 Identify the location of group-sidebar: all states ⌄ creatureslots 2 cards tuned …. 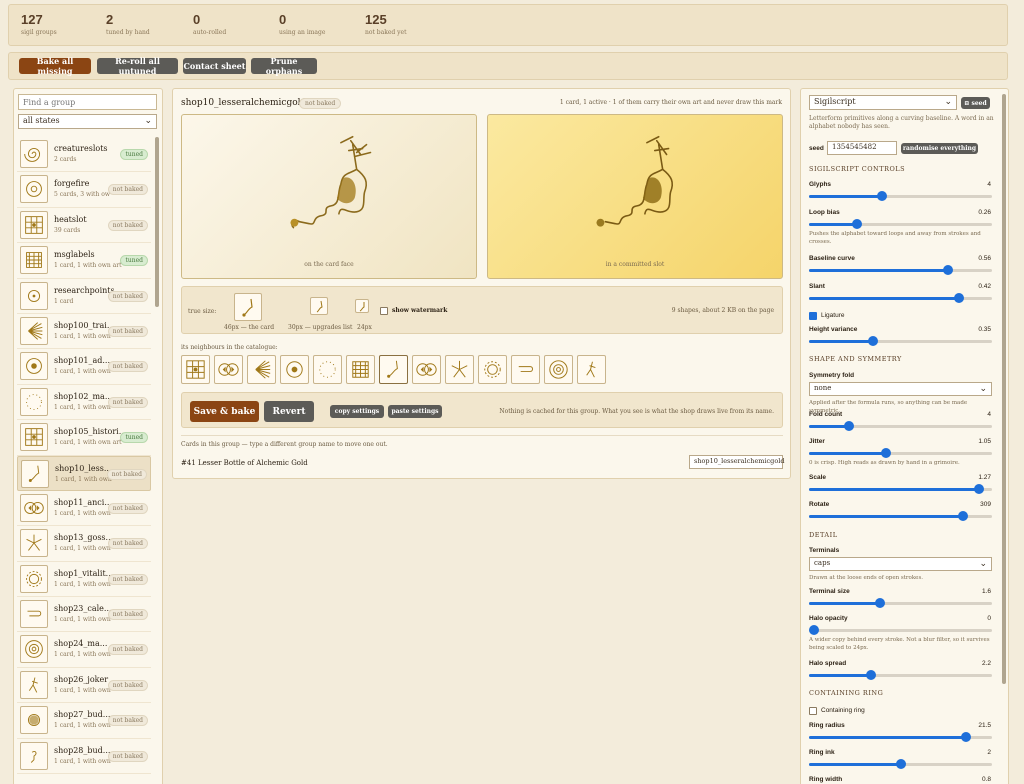
(88, 436).